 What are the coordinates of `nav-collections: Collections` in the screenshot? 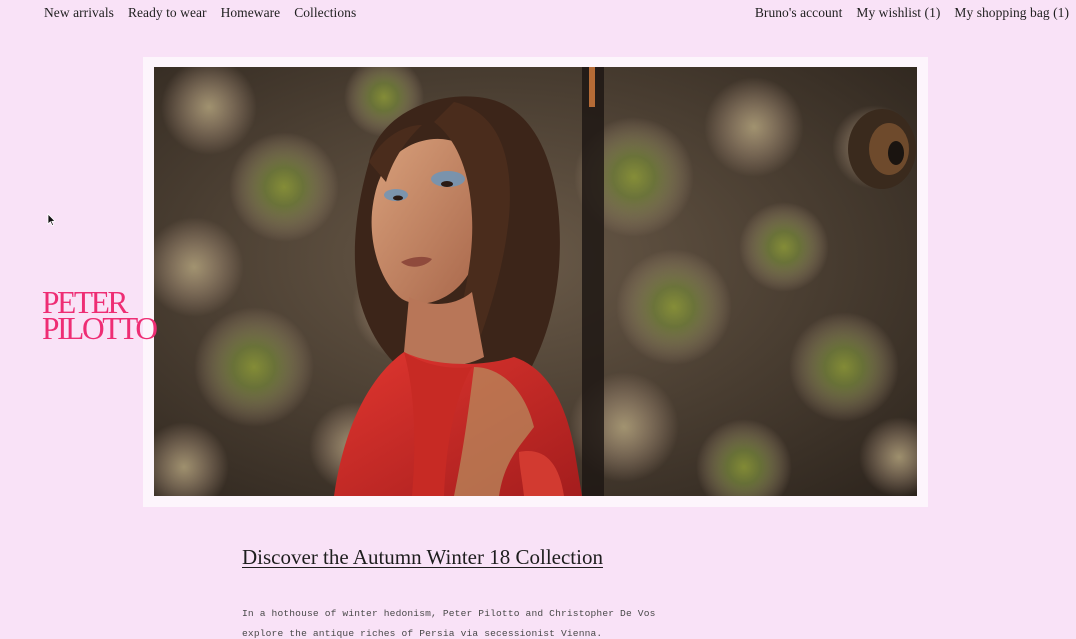 It's located at (325, 13).